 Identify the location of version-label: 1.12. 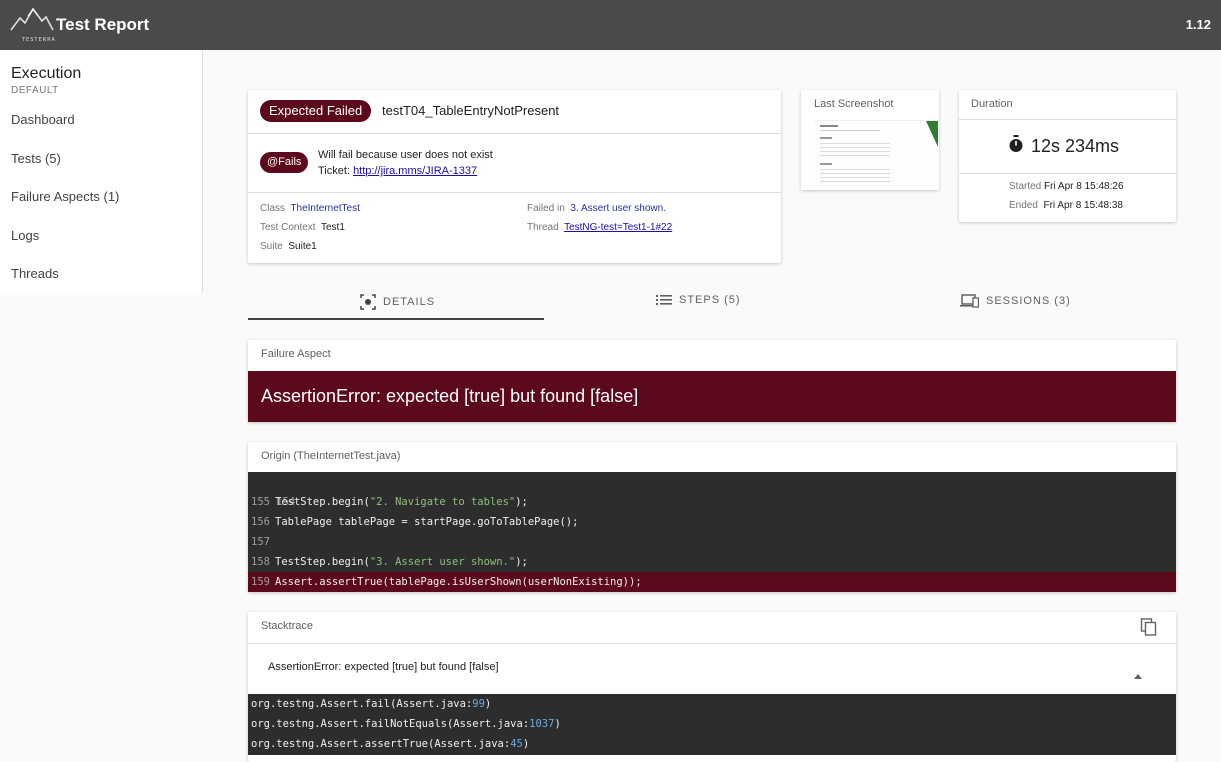
(1198, 24).